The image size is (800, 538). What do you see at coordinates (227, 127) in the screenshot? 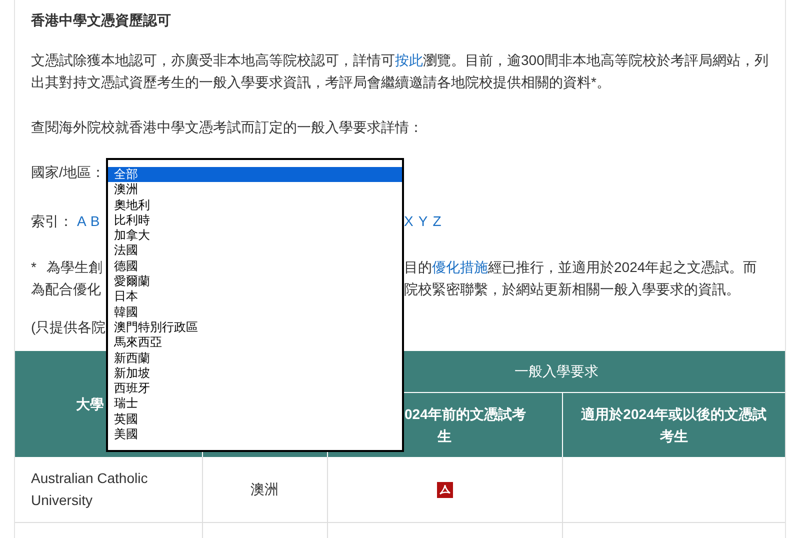
I see `intro-text: 查閱海外院校就香港中學文憑考試而訂定的一般入學要求詳情：` at bounding box center [227, 127].